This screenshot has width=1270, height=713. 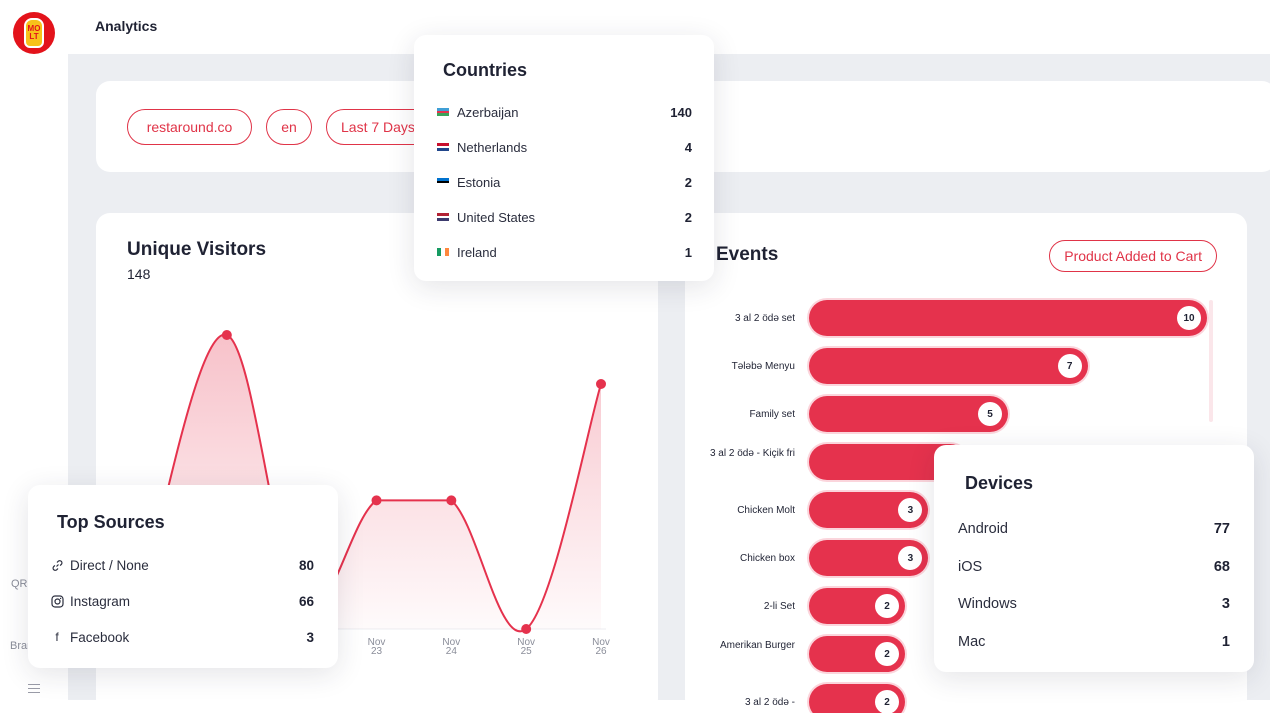 I want to click on page-title: Analytics, so click(x=126, y=26).